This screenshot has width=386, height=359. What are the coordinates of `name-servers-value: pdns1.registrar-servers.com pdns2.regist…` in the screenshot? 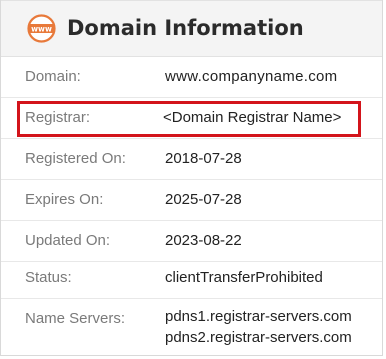 It's located at (258, 327).